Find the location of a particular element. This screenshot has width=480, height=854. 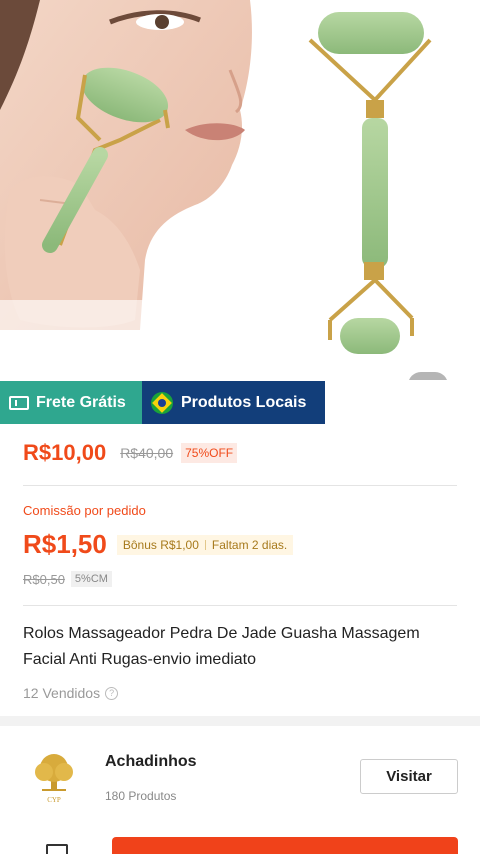

local-products-badge: Produtos Locais is located at coordinates (233, 402).